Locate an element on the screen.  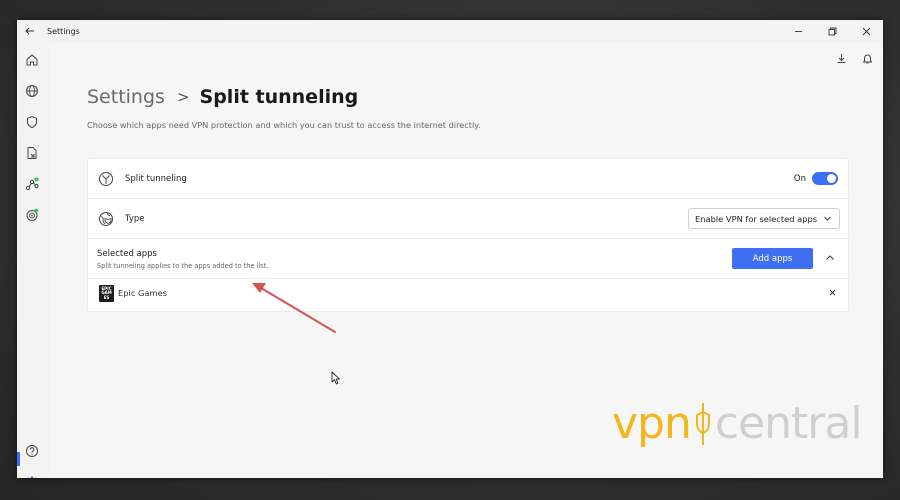
download-icon is located at coordinates (841, 58).